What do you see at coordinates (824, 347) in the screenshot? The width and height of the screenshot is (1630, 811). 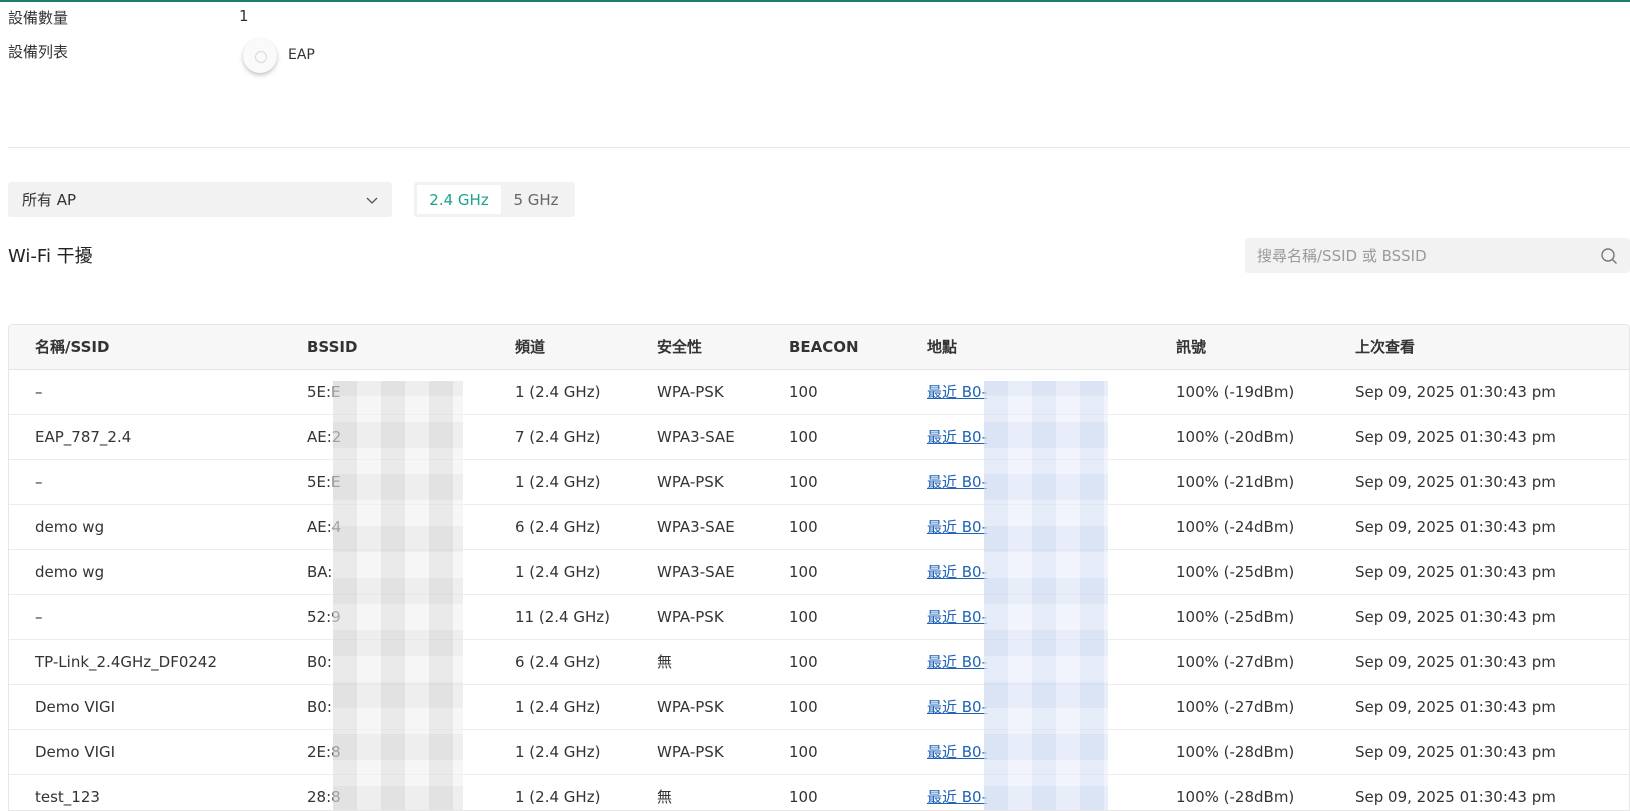 I see `header-beacon: BEACON` at bounding box center [824, 347].